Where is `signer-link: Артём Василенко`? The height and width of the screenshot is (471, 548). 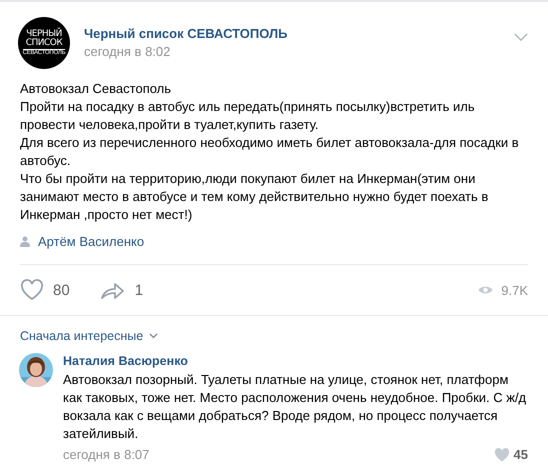 signer-link: Артём Василенко is located at coordinates (91, 241).